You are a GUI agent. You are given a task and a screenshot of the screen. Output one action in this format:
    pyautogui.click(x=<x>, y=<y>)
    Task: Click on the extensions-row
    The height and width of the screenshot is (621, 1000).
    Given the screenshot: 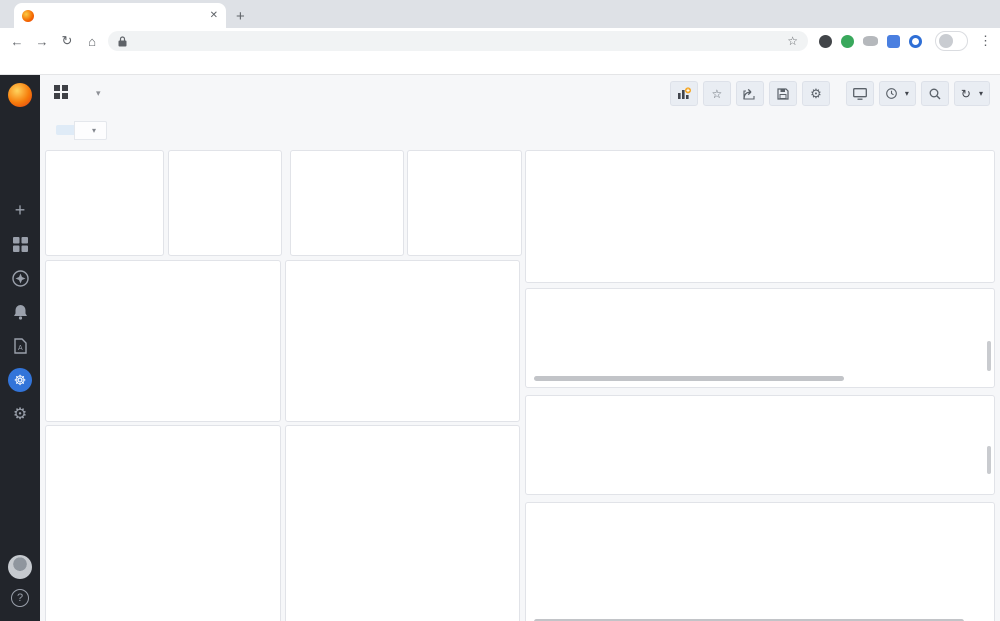 What is the action you would take?
    pyautogui.click(x=870, y=41)
    